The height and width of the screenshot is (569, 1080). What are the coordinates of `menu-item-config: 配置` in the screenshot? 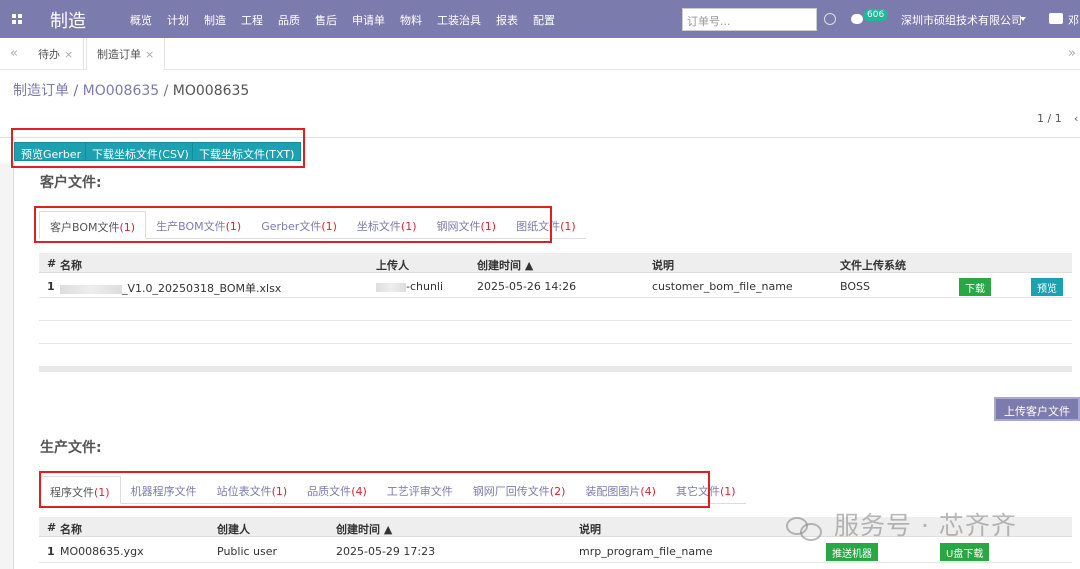 It's located at (544, 20).